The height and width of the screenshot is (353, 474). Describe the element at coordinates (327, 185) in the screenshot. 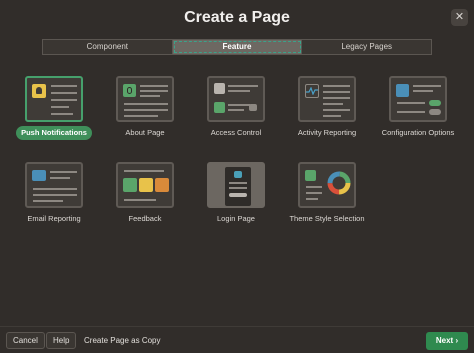

I see `palette-wheel-icon` at that location.